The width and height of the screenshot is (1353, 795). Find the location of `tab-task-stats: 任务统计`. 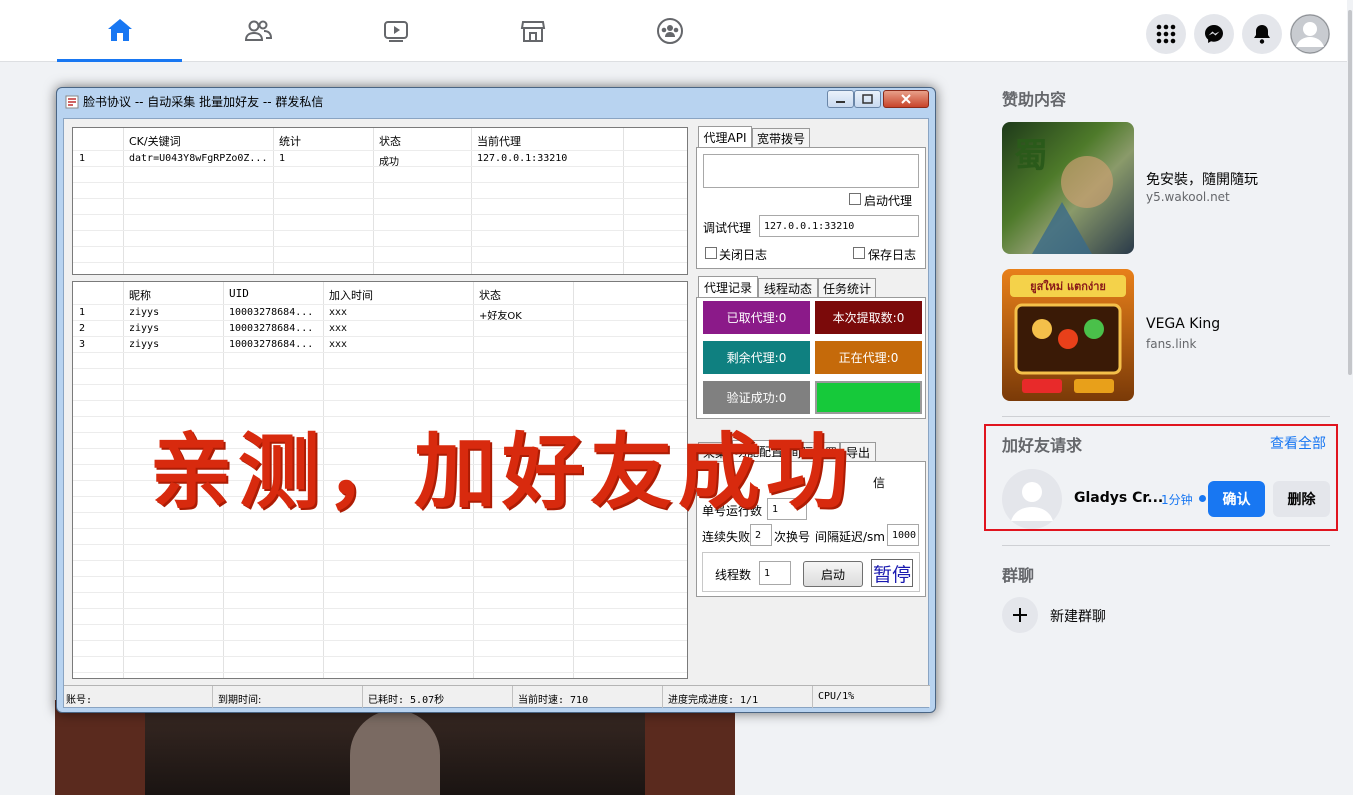

tab-task-stats: 任务统计 is located at coordinates (847, 288).